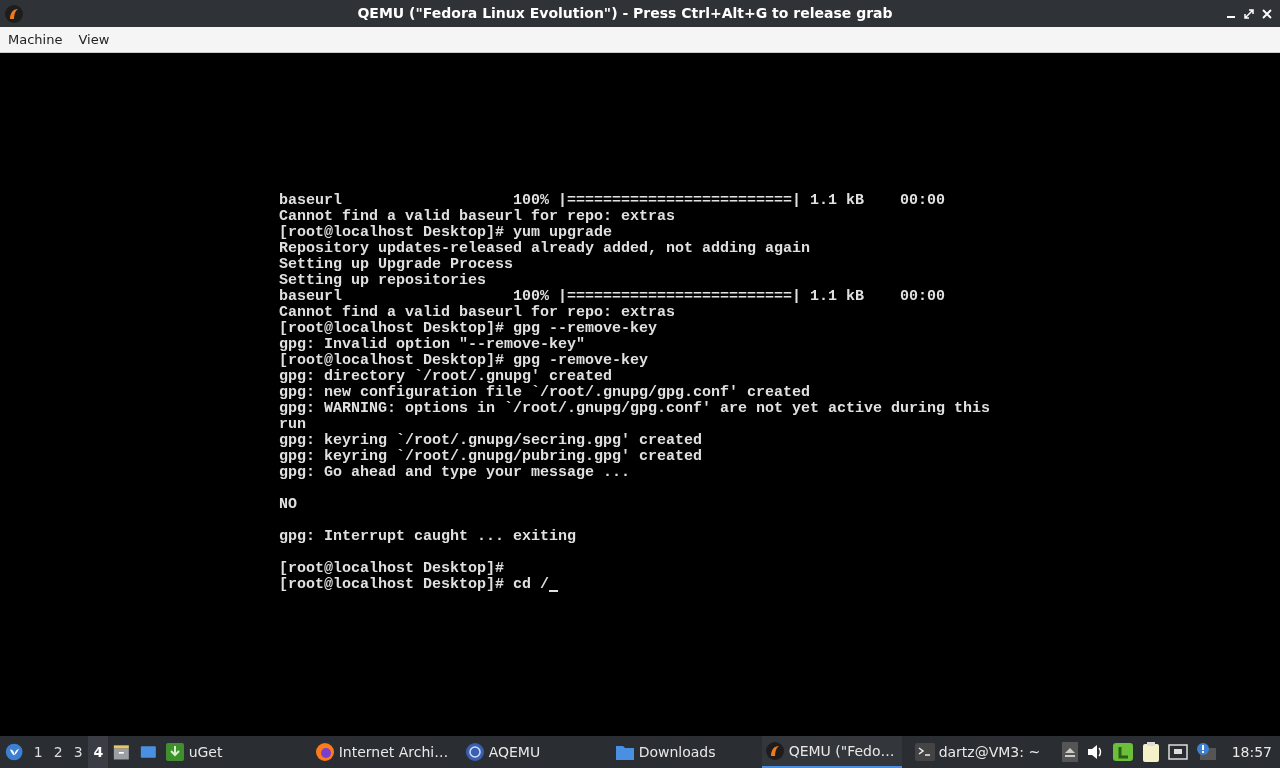 This screenshot has height=768, width=1280. What do you see at coordinates (58, 752) in the screenshot?
I see `workspace-button: 2` at bounding box center [58, 752].